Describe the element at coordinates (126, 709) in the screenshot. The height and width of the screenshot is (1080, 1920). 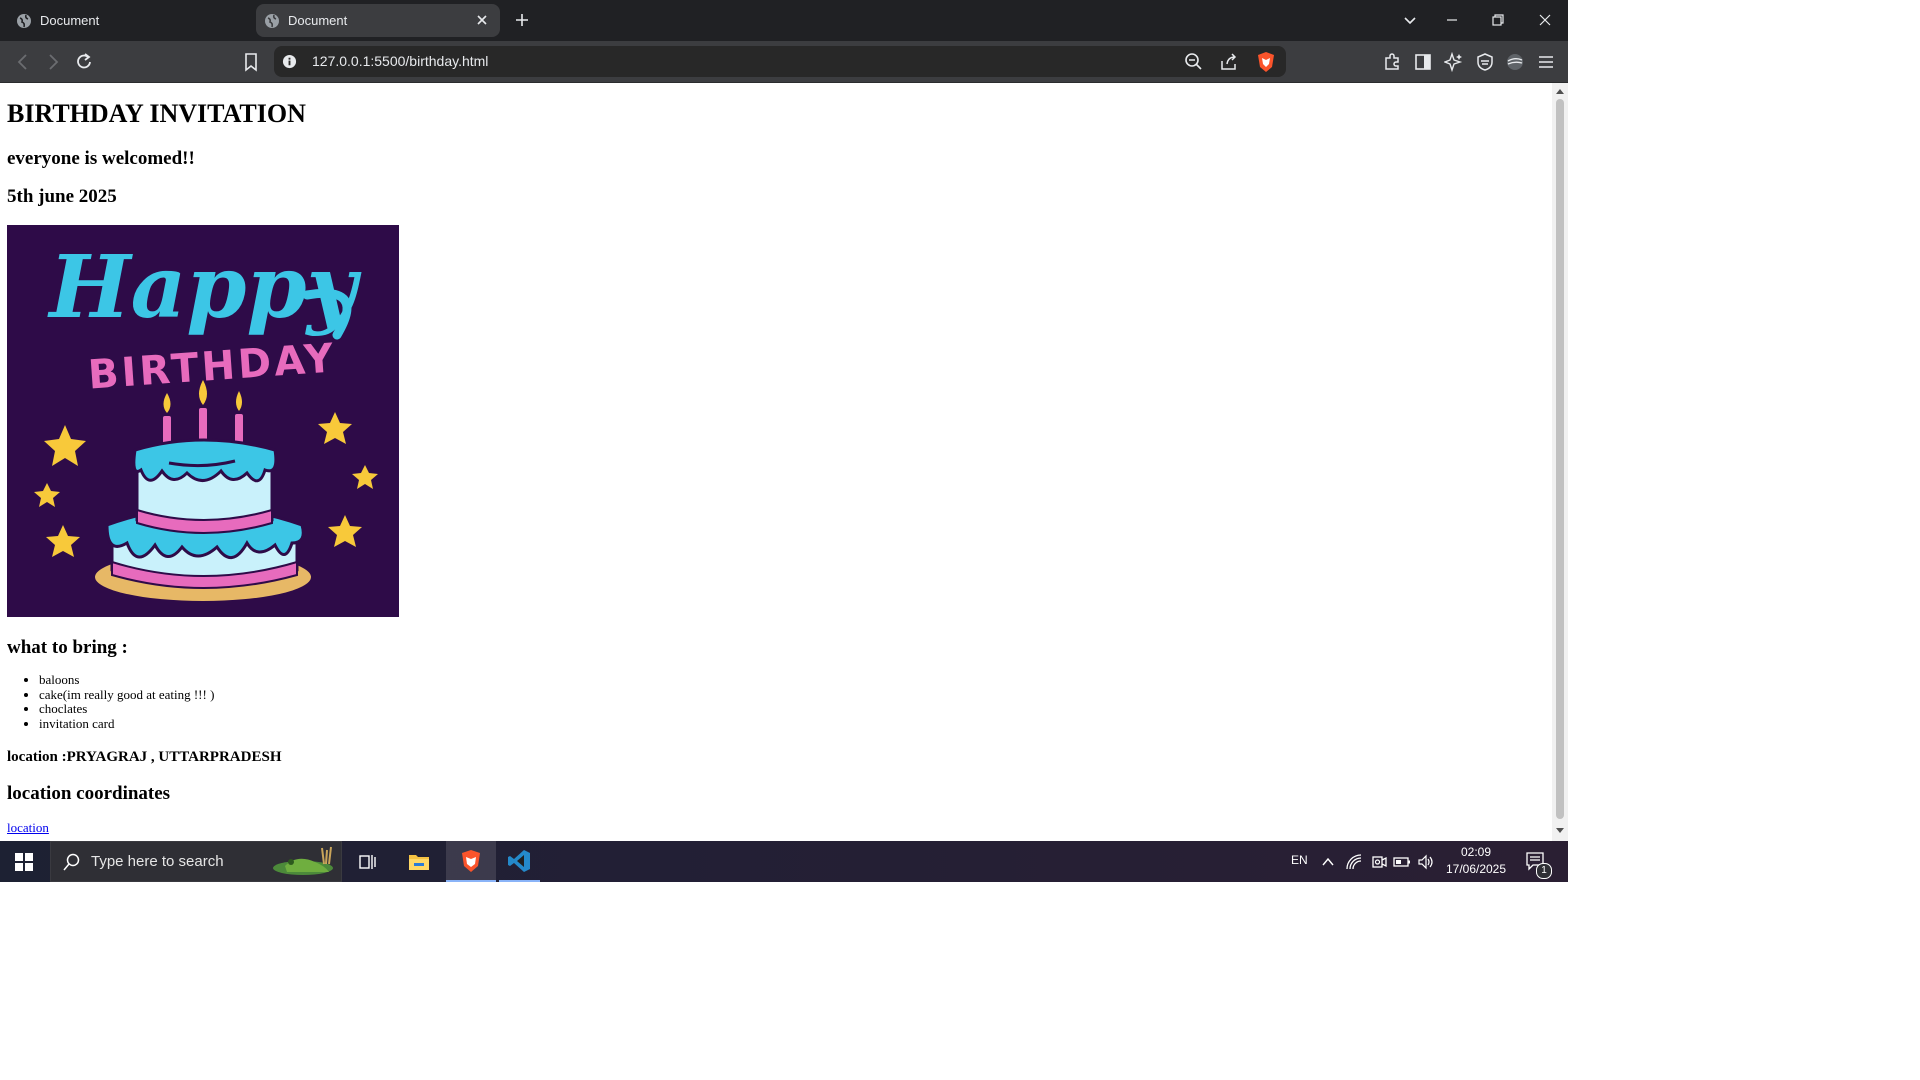
I see `list-item: choclates` at that location.